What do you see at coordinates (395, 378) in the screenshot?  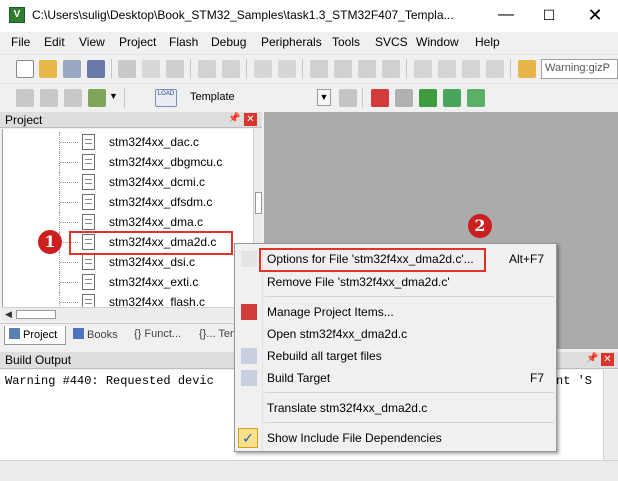 I see `menu-item-build-target: Build Target F7` at bounding box center [395, 378].